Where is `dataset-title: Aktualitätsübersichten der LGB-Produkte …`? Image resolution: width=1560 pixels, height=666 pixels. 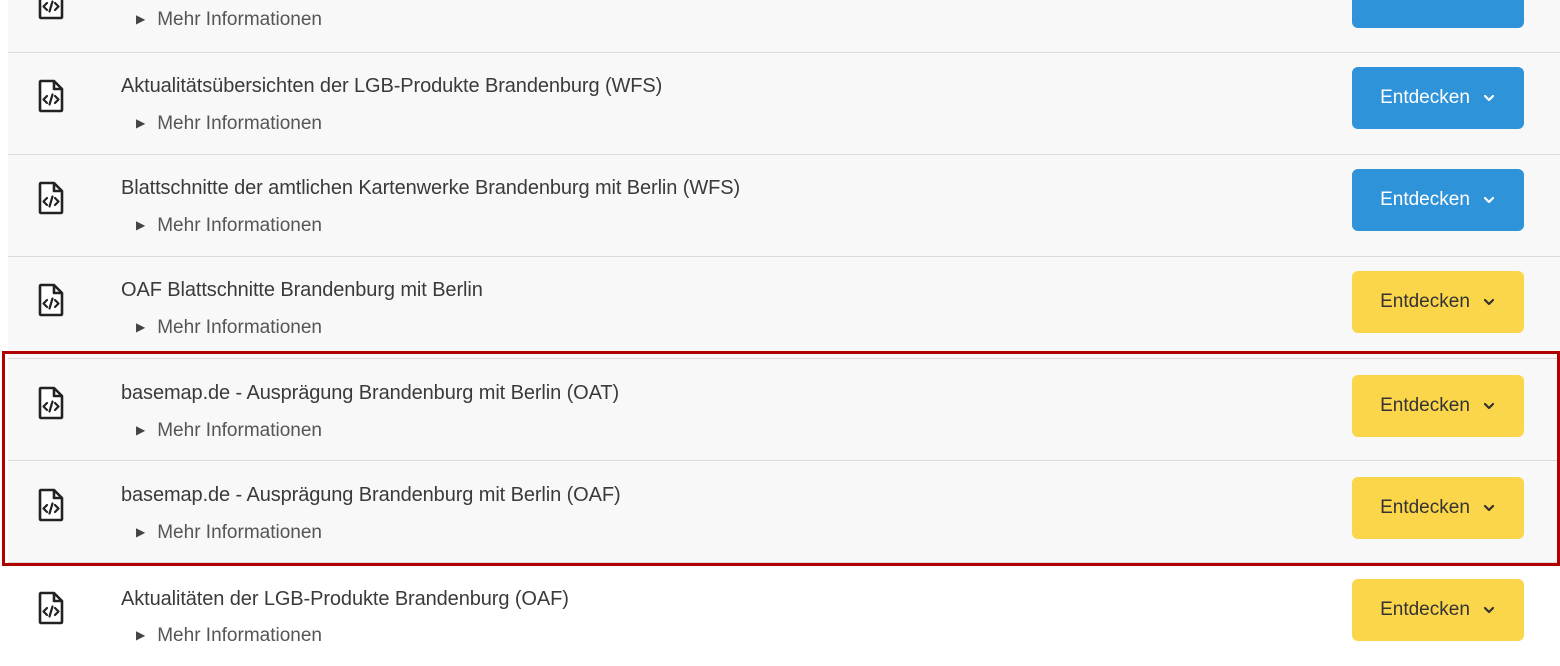
dataset-title: Aktualitätsübersichten der LGB-Produkte … is located at coordinates (392, 86).